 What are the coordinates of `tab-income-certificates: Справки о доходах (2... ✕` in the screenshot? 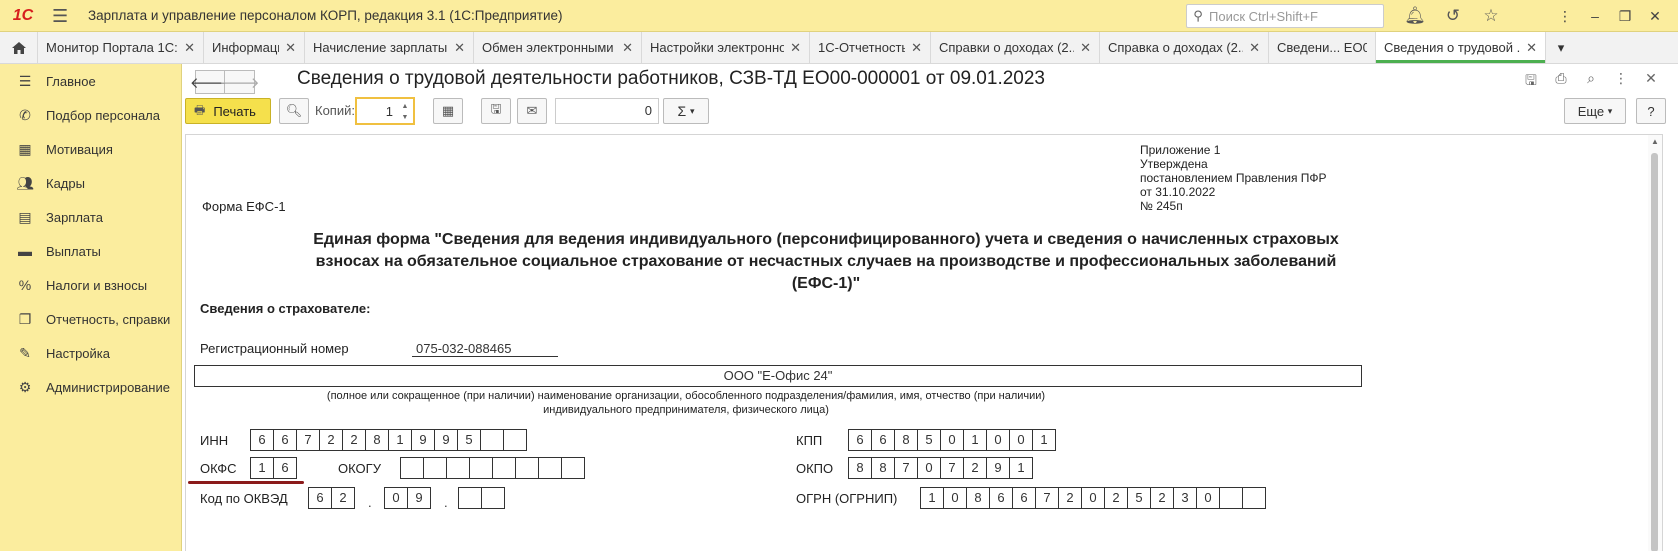 It's located at (1015, 47).